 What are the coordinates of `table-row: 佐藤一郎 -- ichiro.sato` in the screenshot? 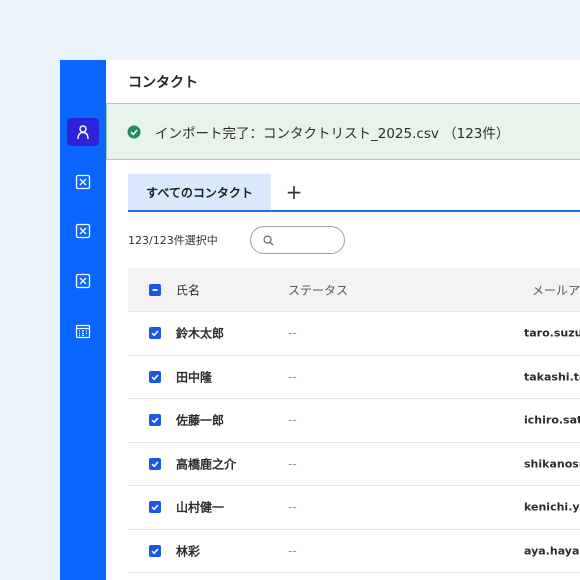 It's located at (354, 421).